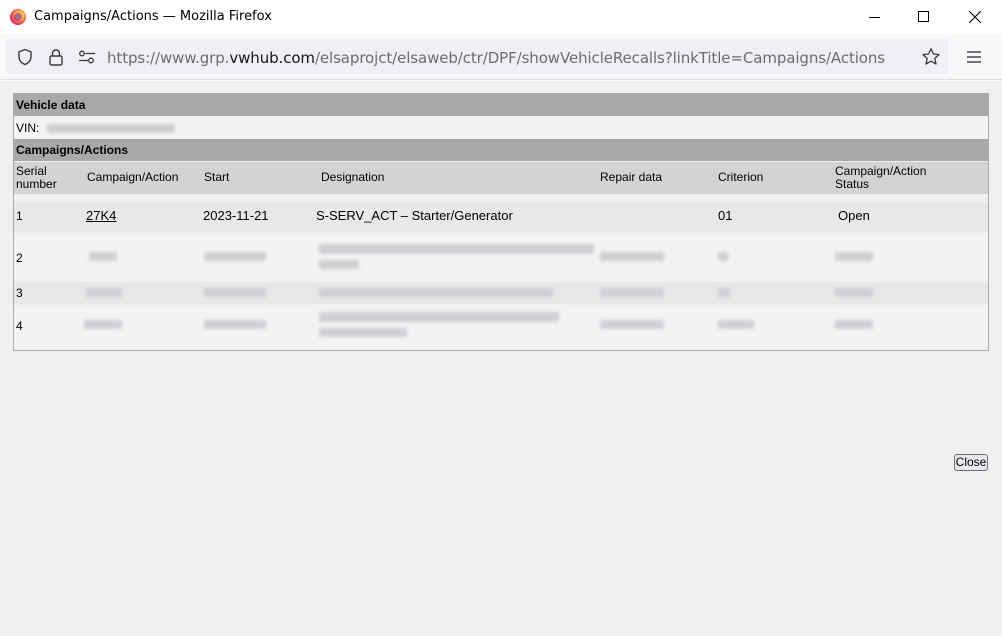 This screenshot has height=636, width=1002. What do you see at coordinates (153, 16) in the screenshot?
I see `window-title: Campaigns/Actions — Mozilla Firefox` at bounding box center [153, 16].